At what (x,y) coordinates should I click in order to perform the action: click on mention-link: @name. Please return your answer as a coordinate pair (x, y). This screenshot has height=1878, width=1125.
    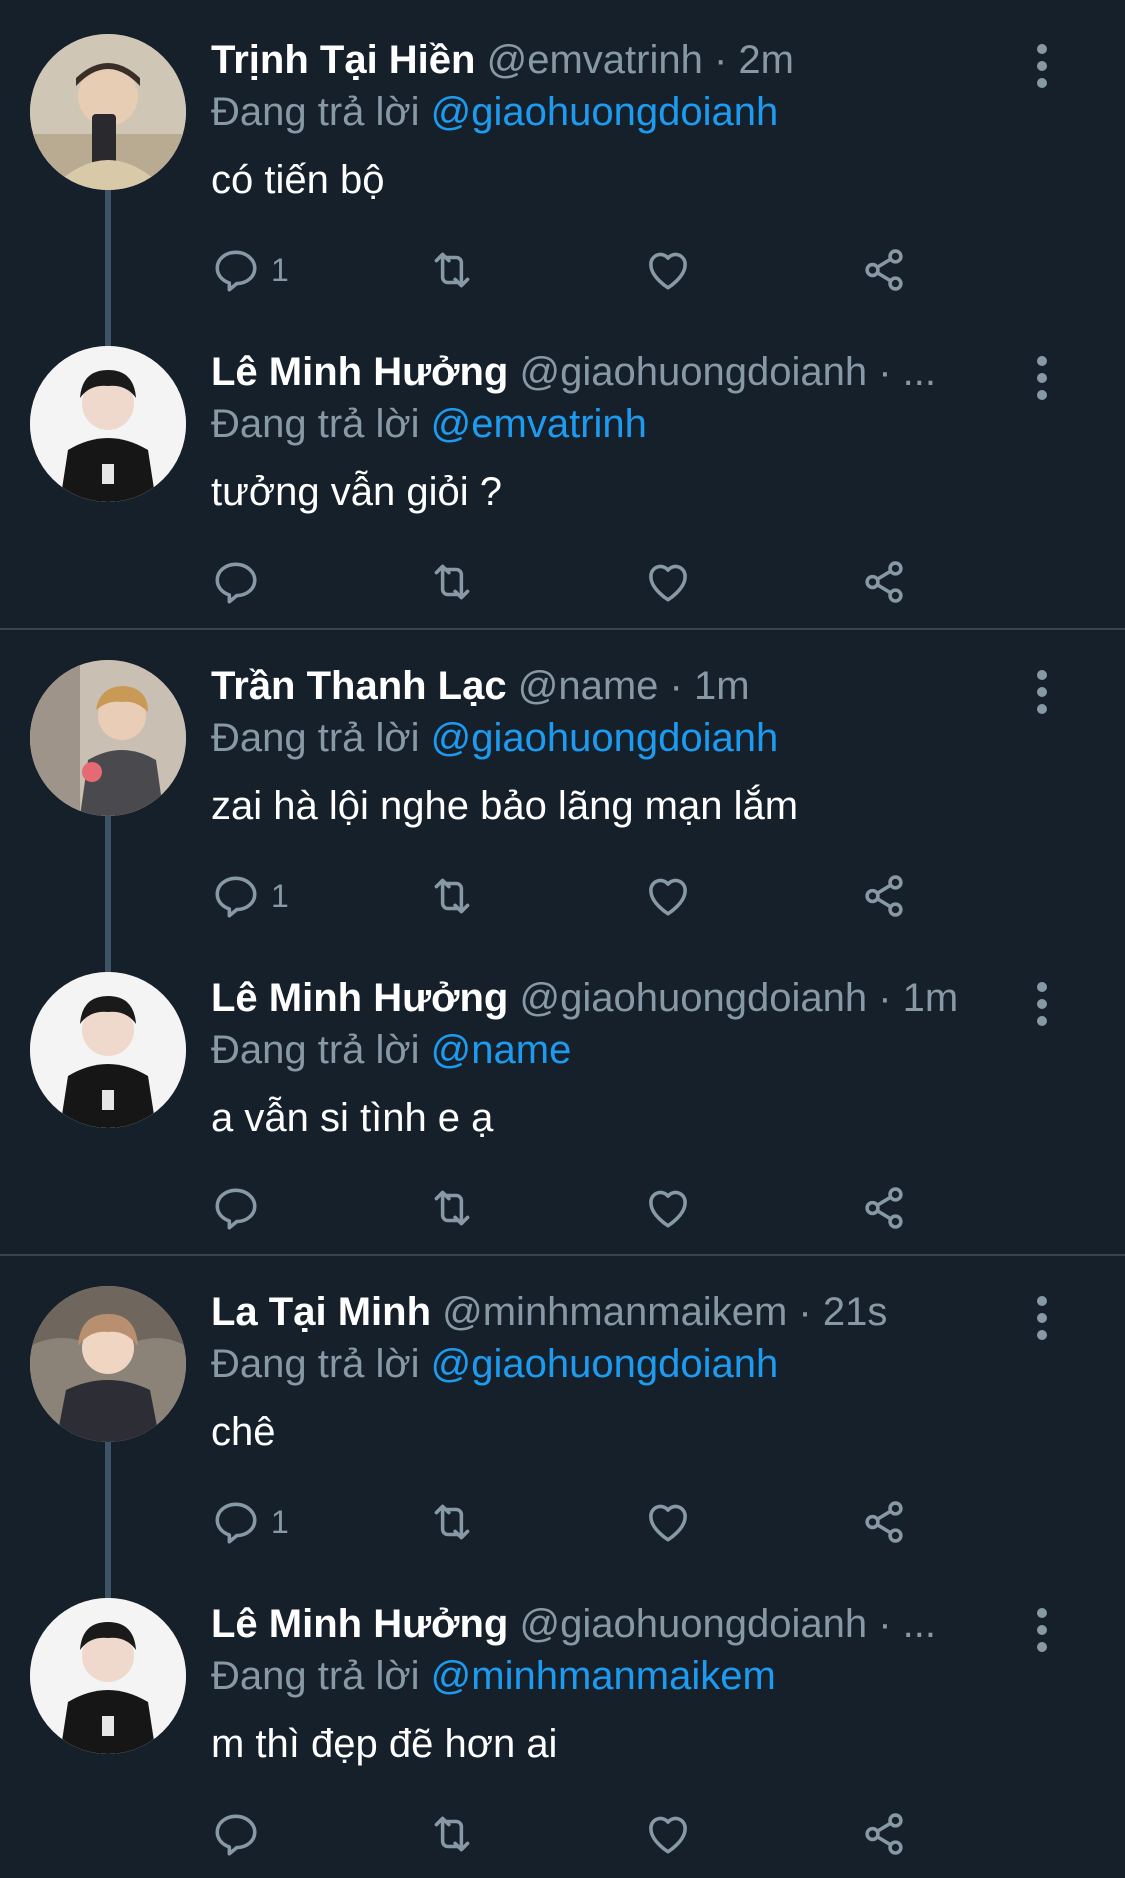
    Looking at the image, I should click on (501, 1050).